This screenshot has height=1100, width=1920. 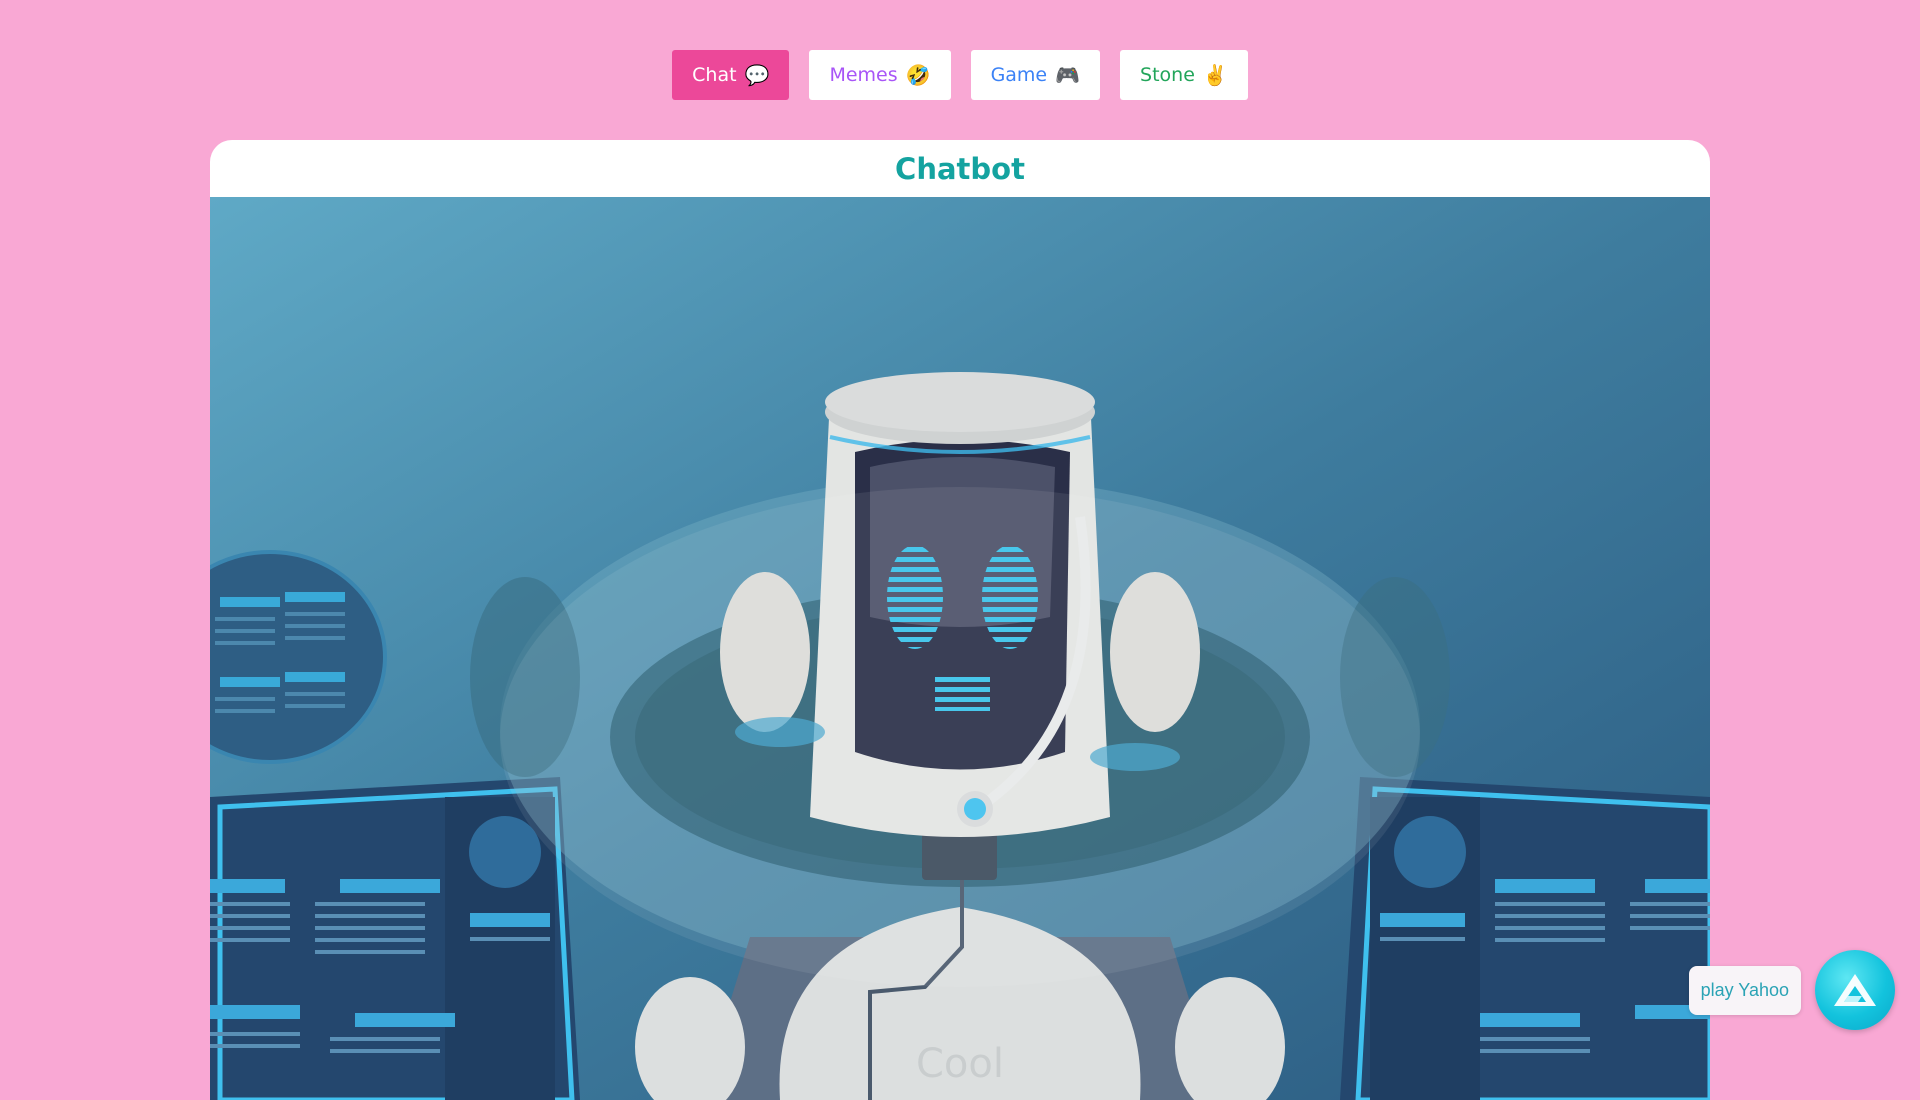 What do you see at coordinates (714, 75) in the screenshot?
I see `nav-chat-label: Chat` at bounding box center [714, 75].